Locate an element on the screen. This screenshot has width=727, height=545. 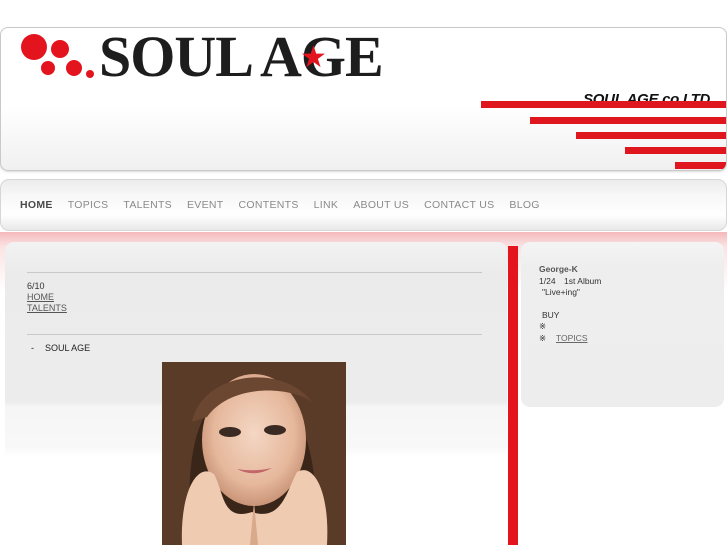
nav-item-link: LINK is located at coordinates (326, 205).